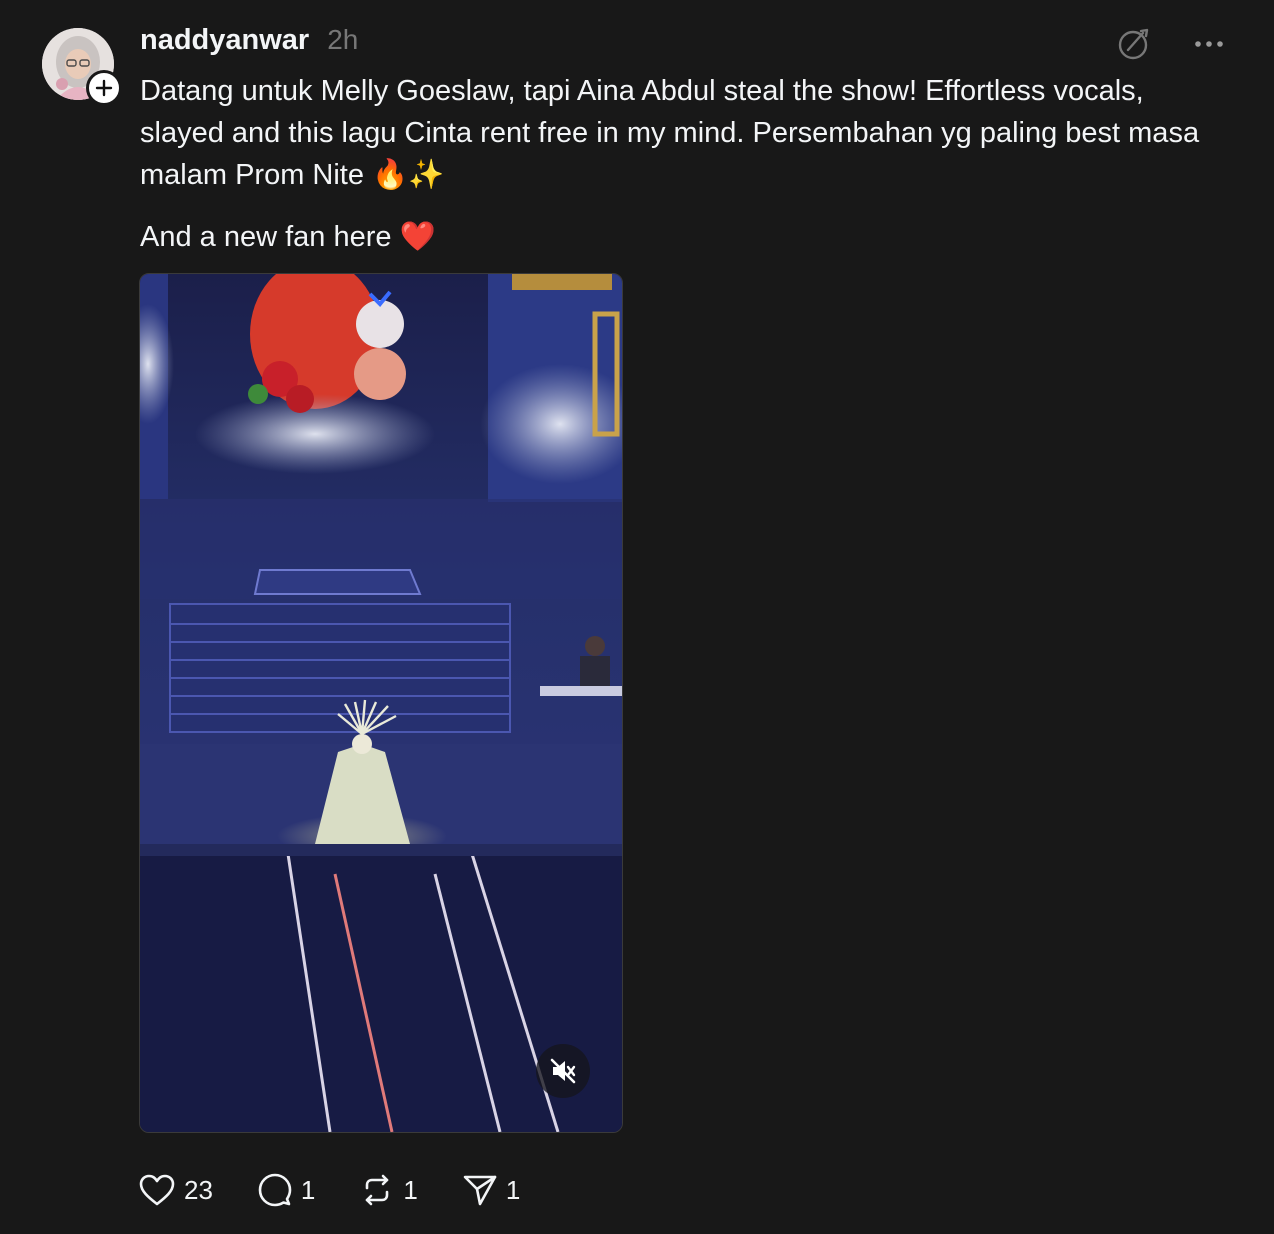 The width and height of the screenshot is (1274, 1234). What do you see at coordinates (342, 40) in the screenshot?
I see `timestamp: 2h` at bounding box center [342, 40].